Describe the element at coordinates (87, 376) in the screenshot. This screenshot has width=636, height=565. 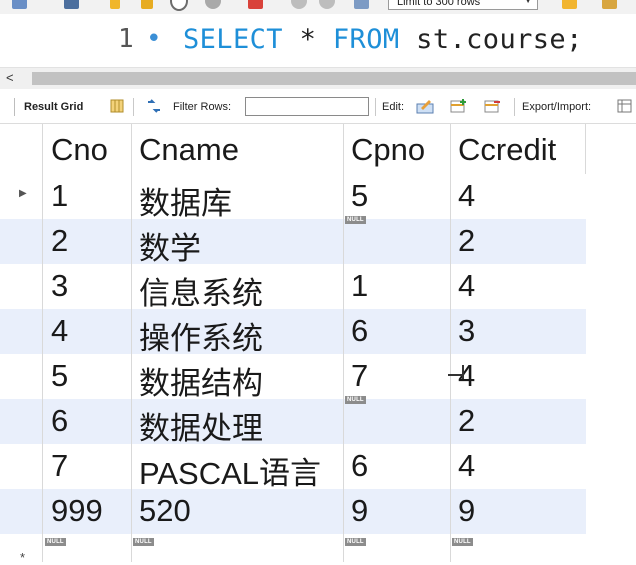
I see `cell-cno: 5` at that location.